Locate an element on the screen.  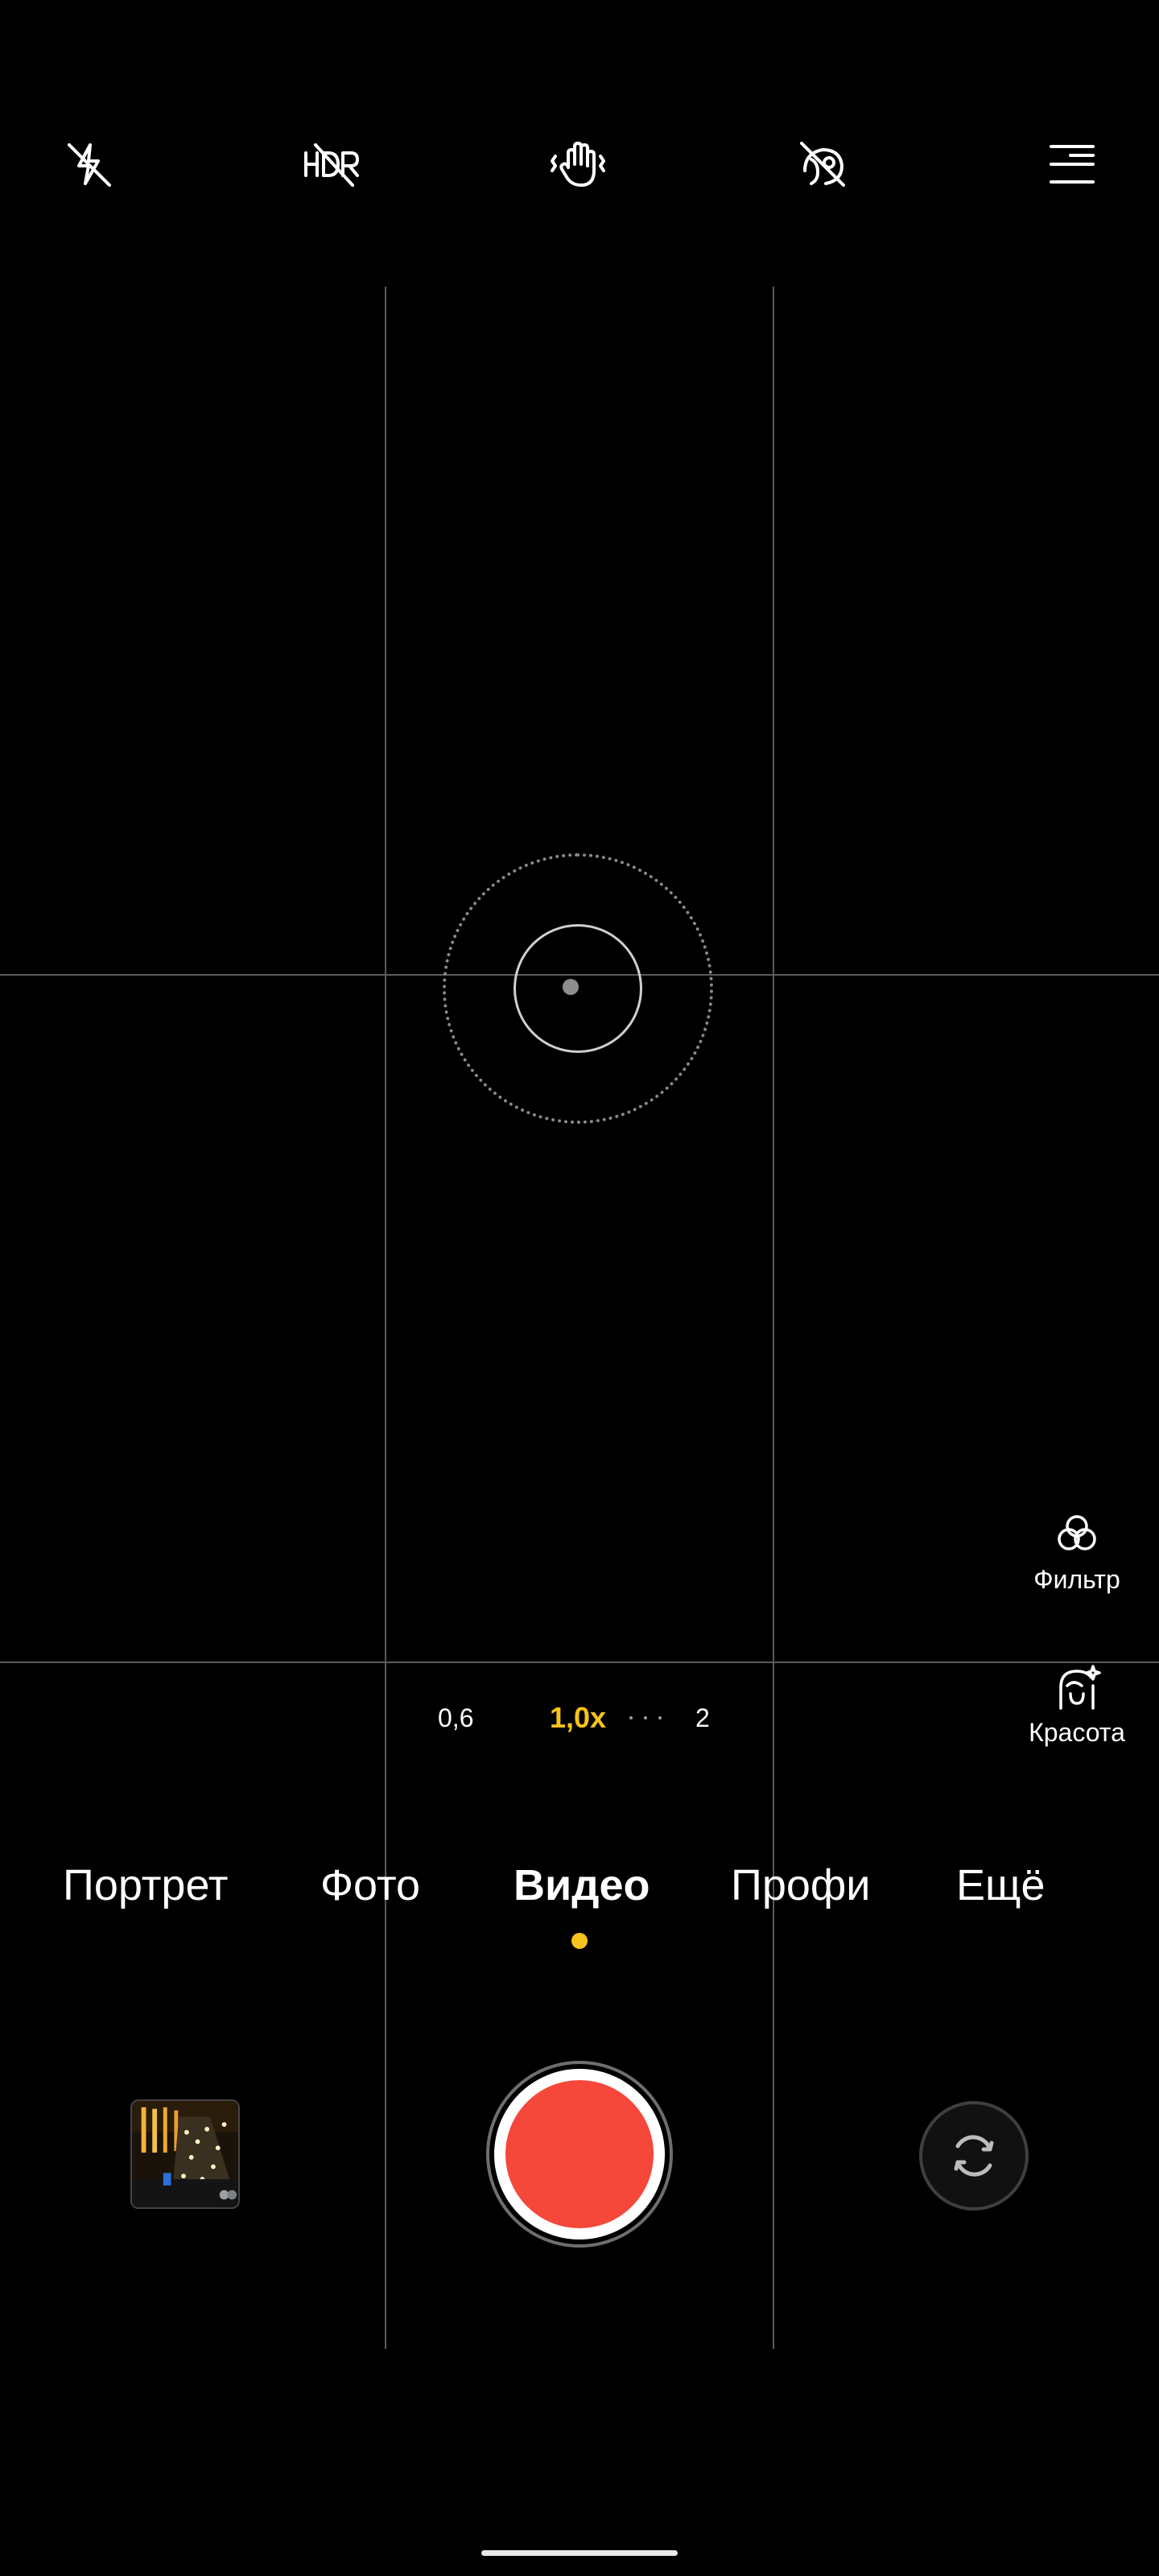
home-indicator is located at coordinates (579, 2553).